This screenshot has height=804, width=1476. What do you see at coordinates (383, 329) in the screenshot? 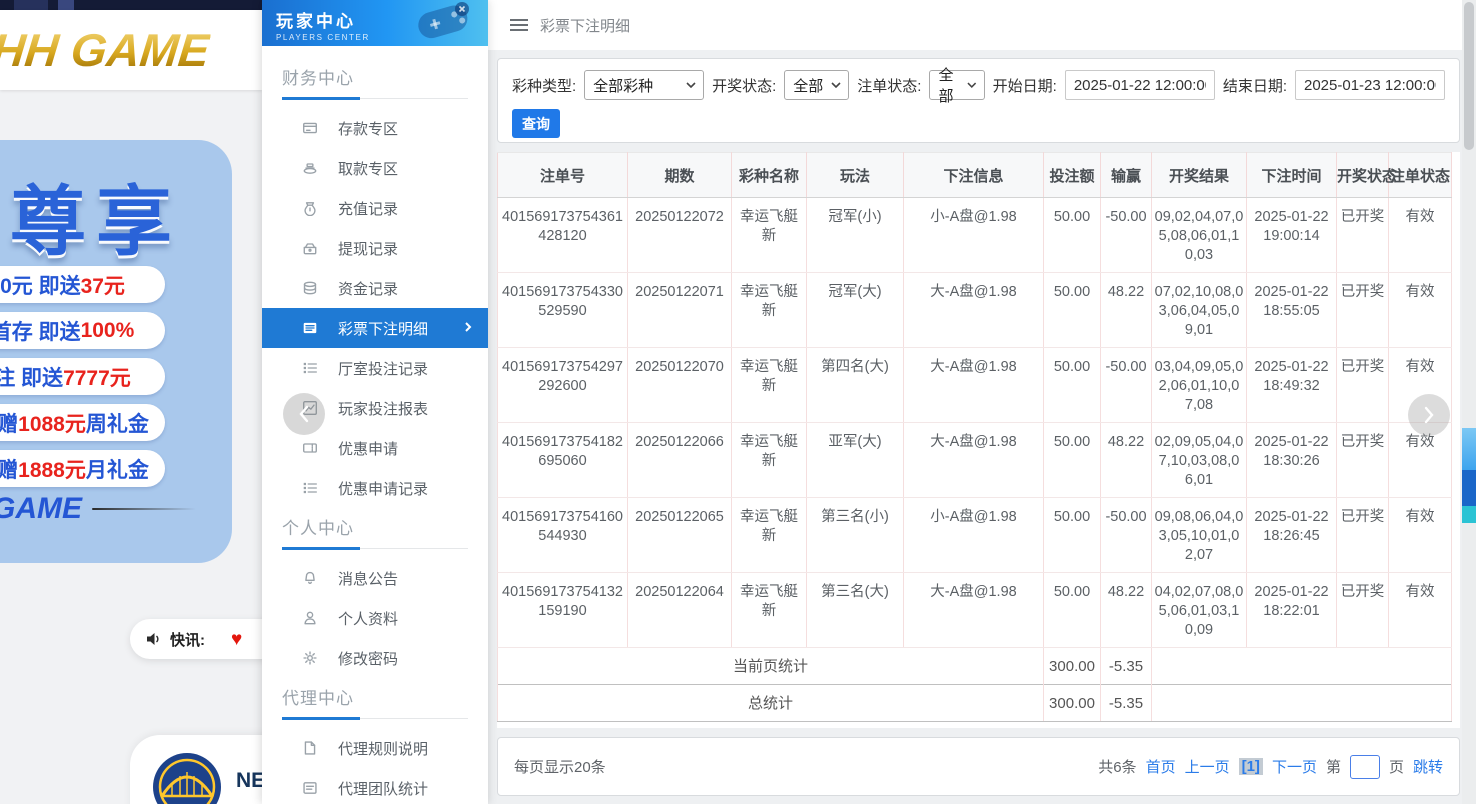
I see `sidebar-item-label: 彩票下注明细` at bounding box center [383, 329].